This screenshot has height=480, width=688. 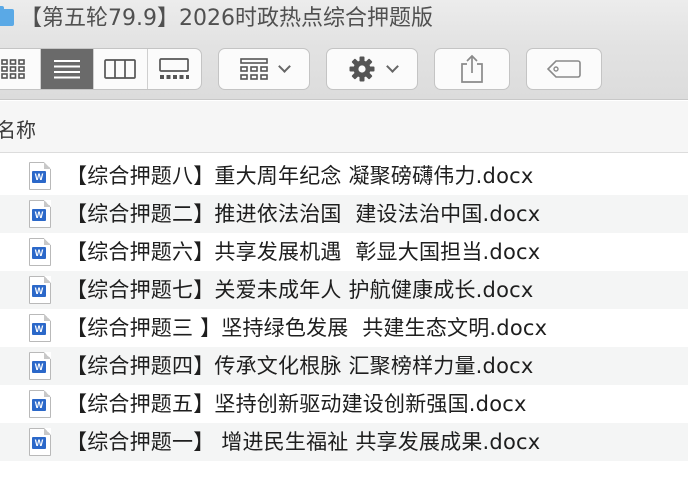 I want to click on file-row: W 【综合押题四】传承文化根脉 汇聚榜样力量.docx, so click(x=344, y=366).